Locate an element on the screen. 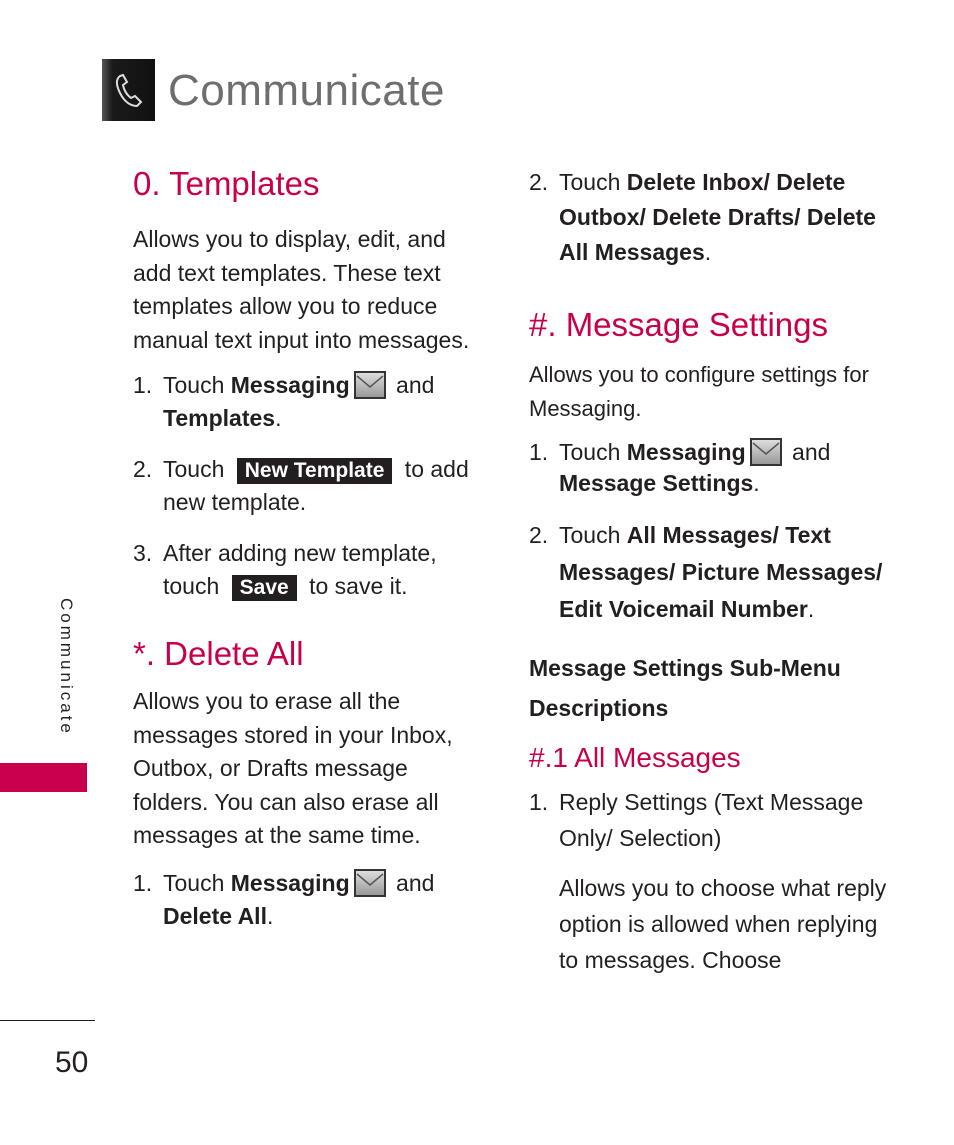  submenu-heading: Message Settings Sub-Menu Descriptions is located at coordinates (685, 688).